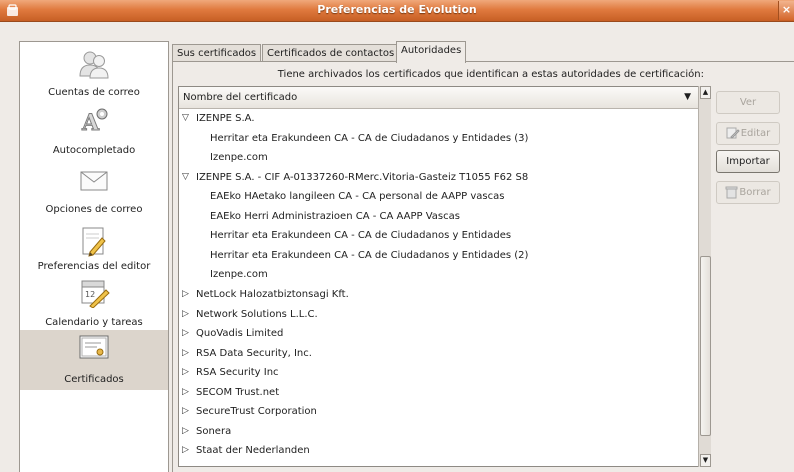  I want to click on tree-row-group: ▷ Network Solutions L.L.C., so click(439, 315).